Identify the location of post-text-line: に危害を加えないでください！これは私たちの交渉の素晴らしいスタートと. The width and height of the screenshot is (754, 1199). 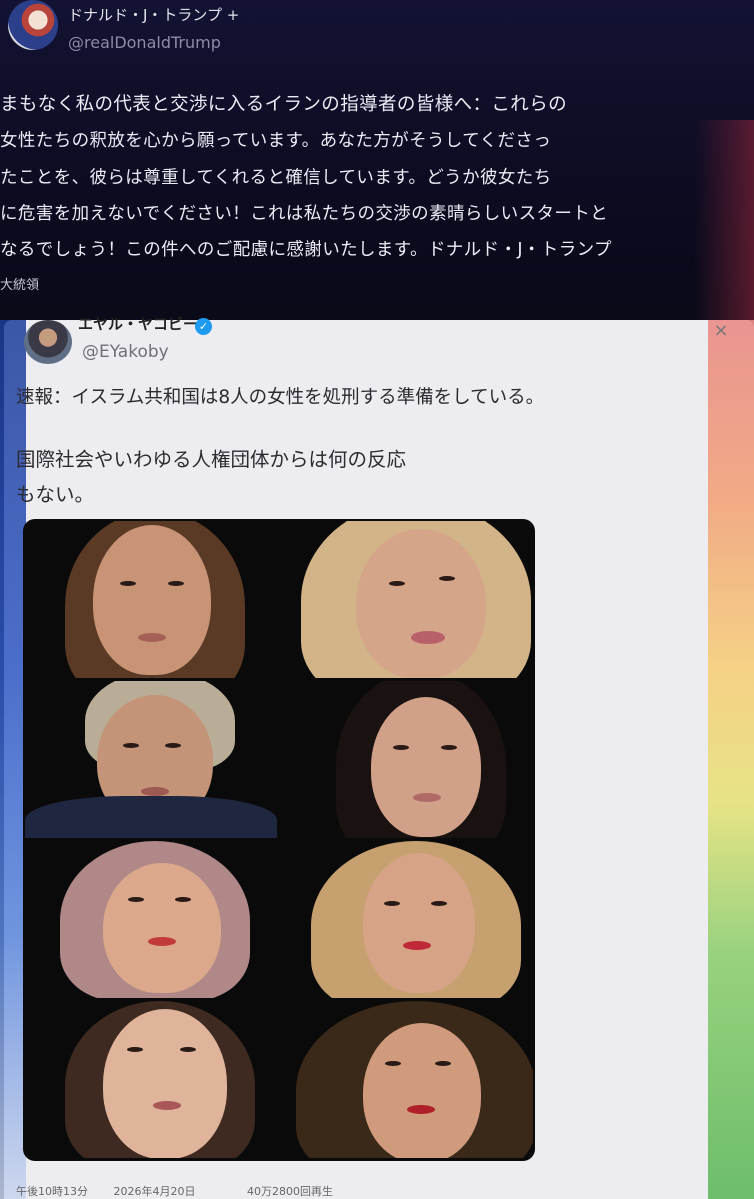
(304, 214).